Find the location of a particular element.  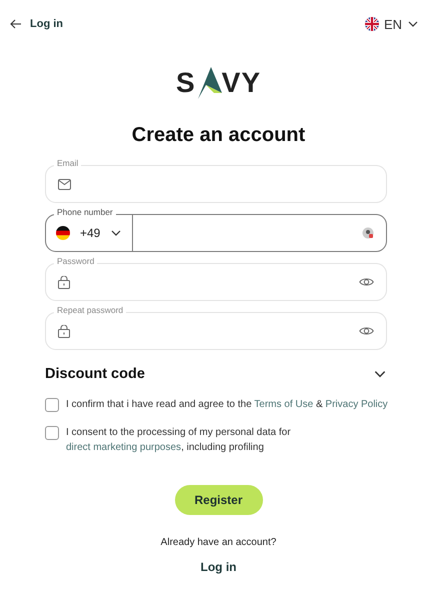

field-label: Repeat password is located at coordinates (90, 310).